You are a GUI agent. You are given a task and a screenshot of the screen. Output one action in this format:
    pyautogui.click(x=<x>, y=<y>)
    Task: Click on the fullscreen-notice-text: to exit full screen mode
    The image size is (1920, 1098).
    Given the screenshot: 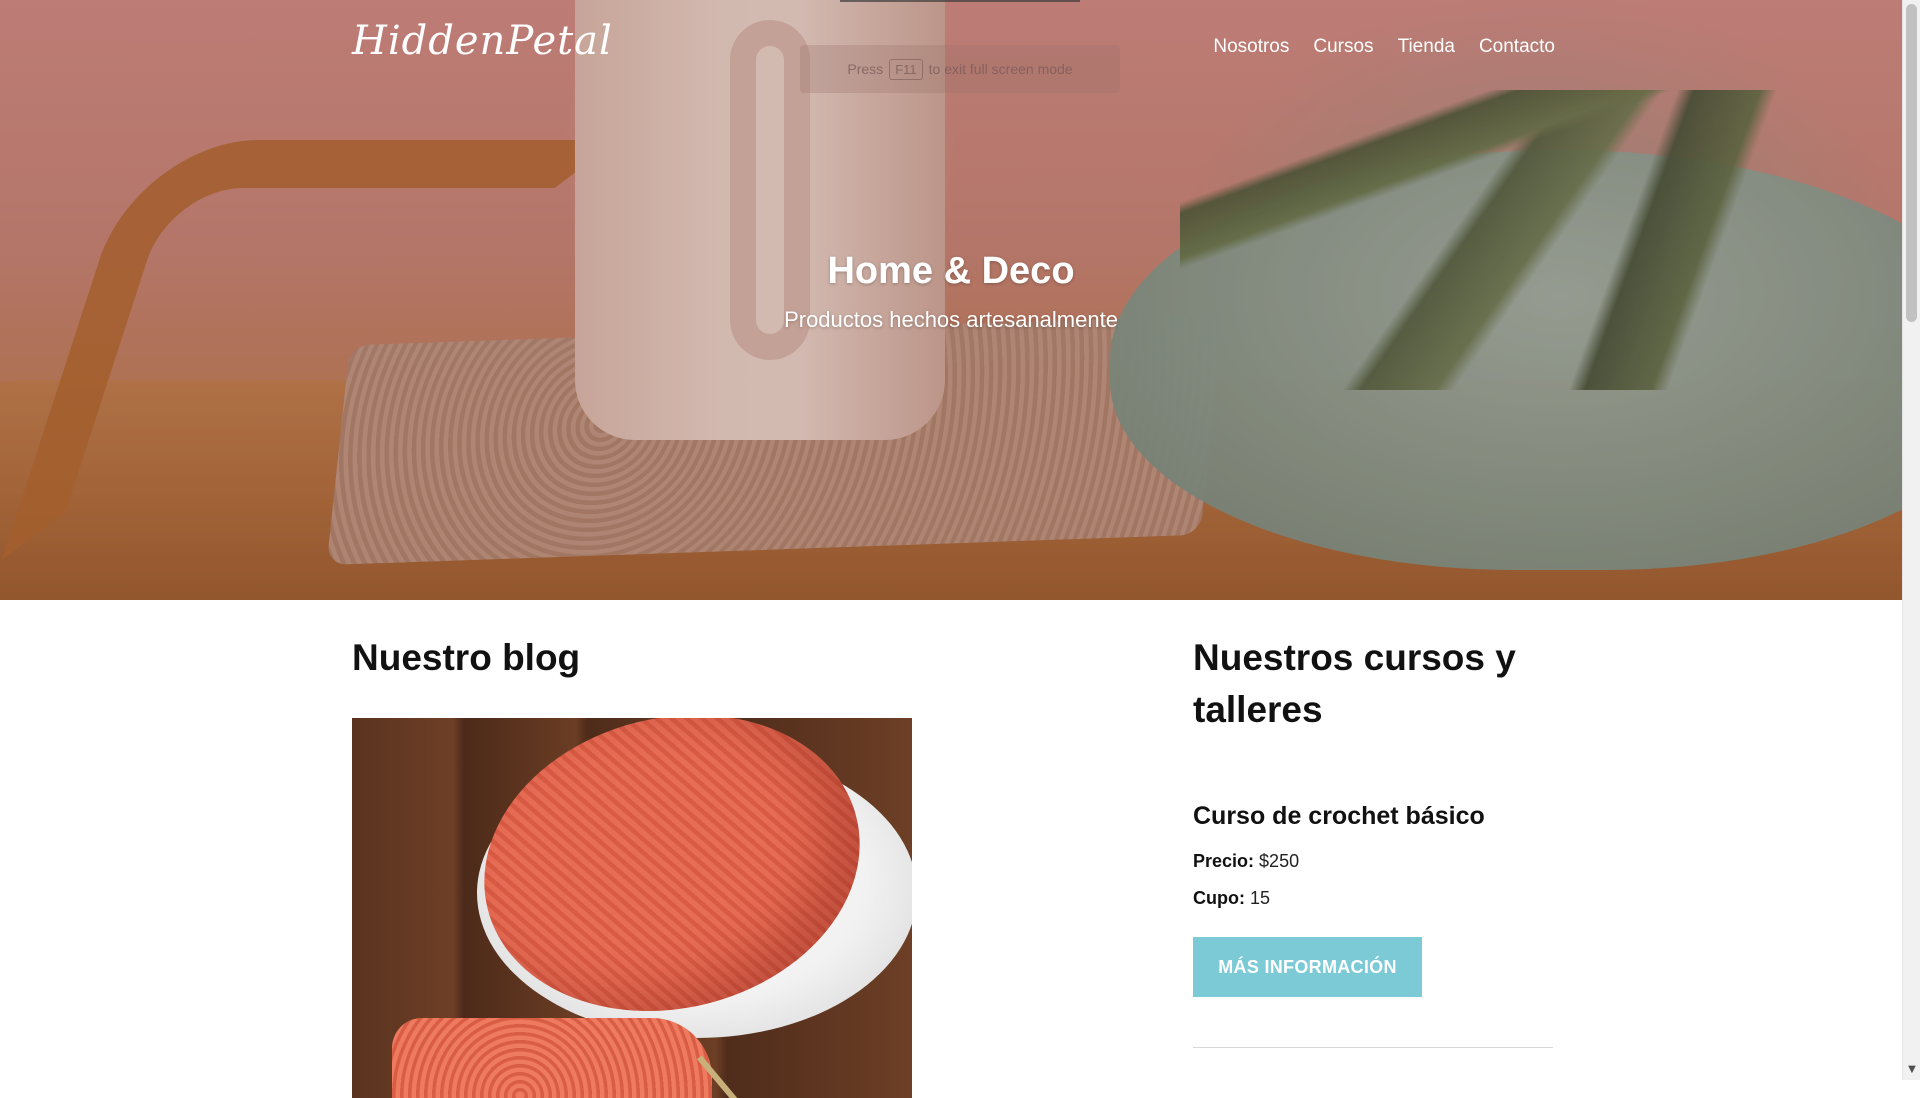 What is the action you would take?
    pyautogui.click(x=1000, y=69)
    